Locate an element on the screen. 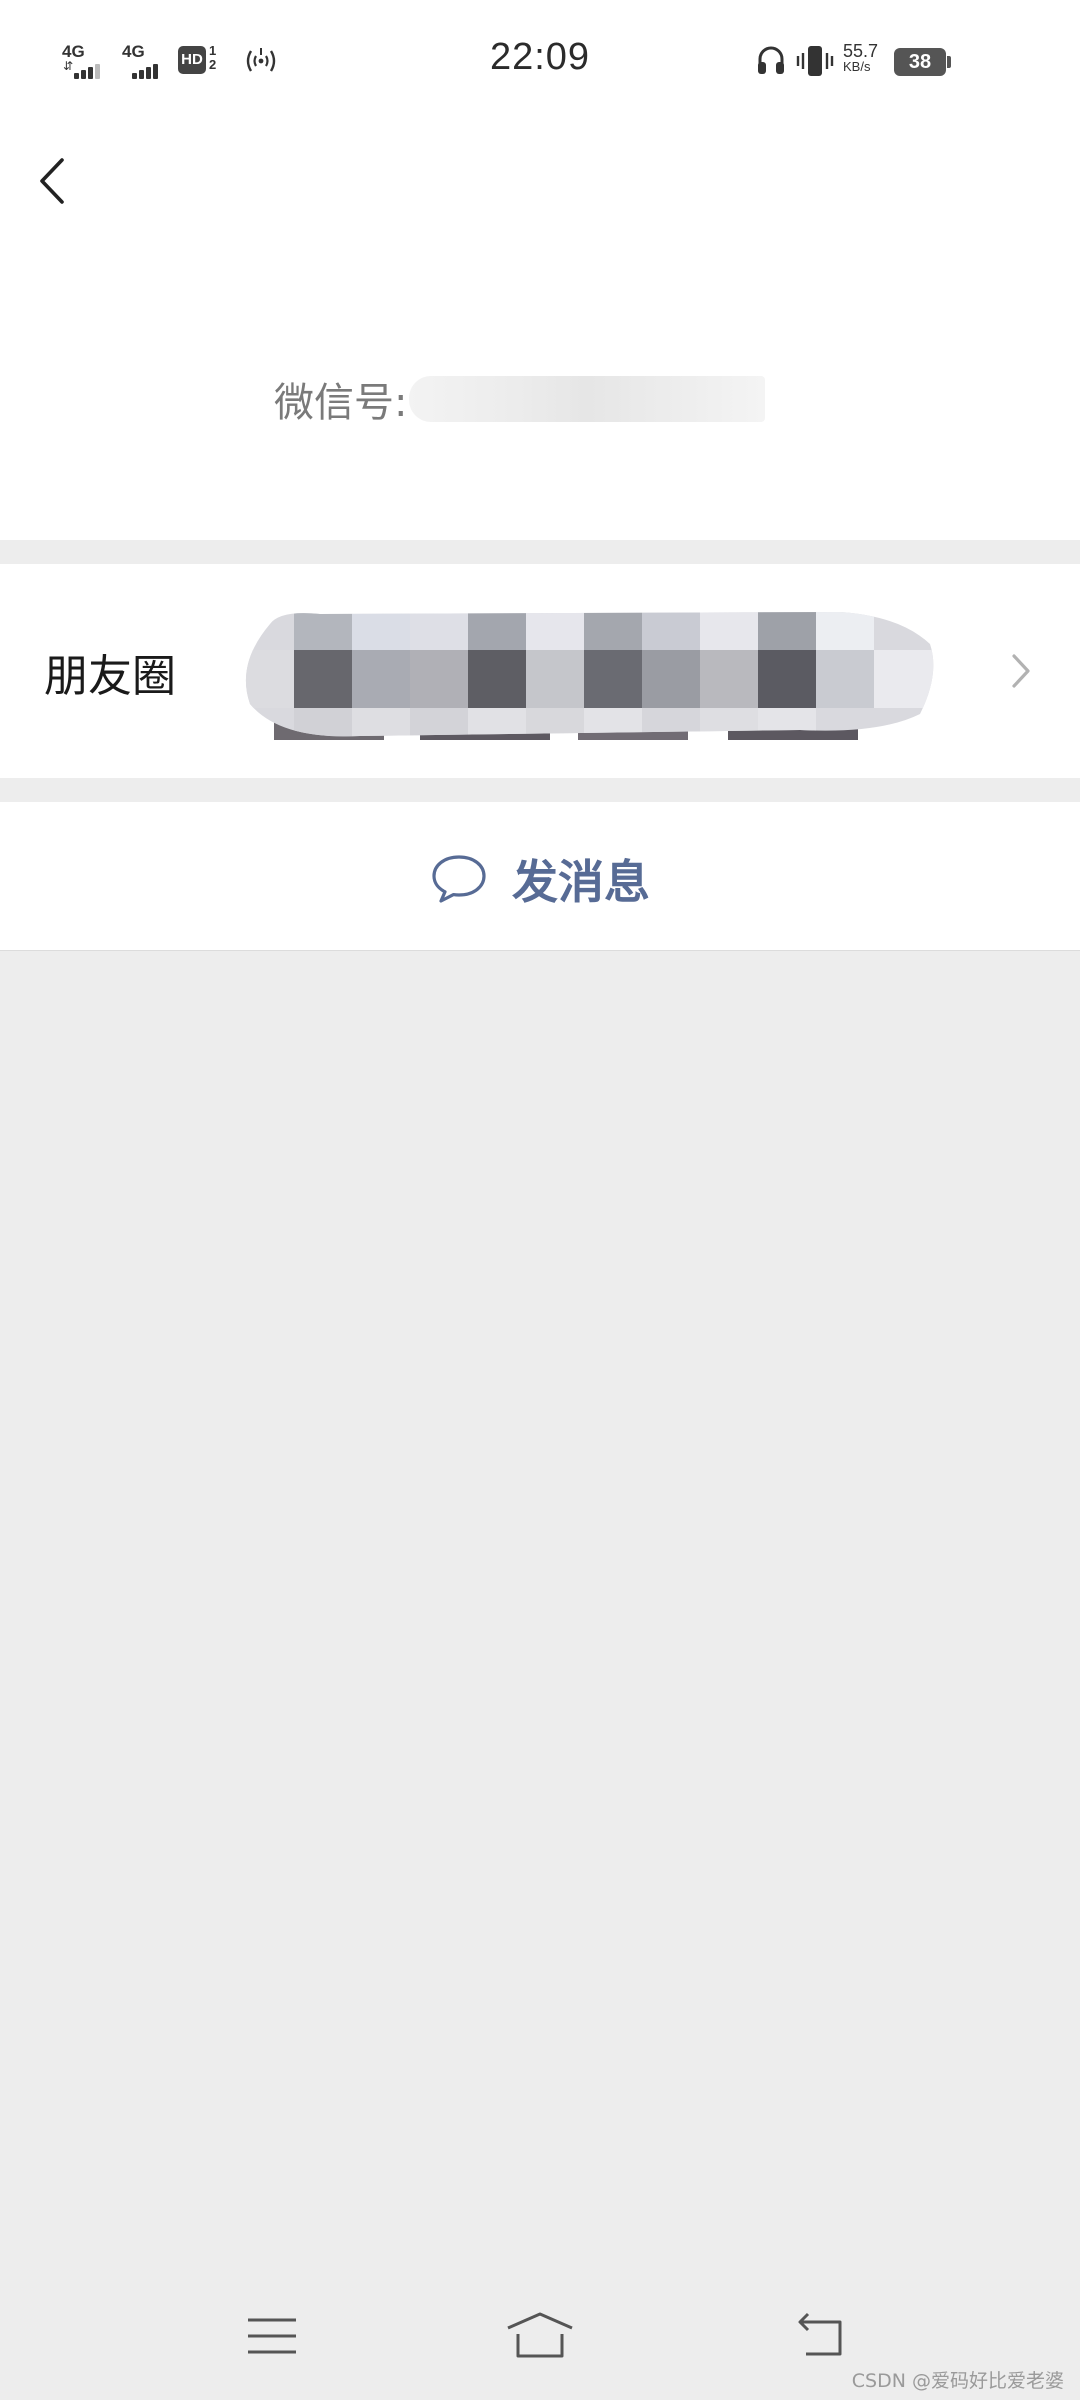  headphone-icon is located at coordinates (771, 60).